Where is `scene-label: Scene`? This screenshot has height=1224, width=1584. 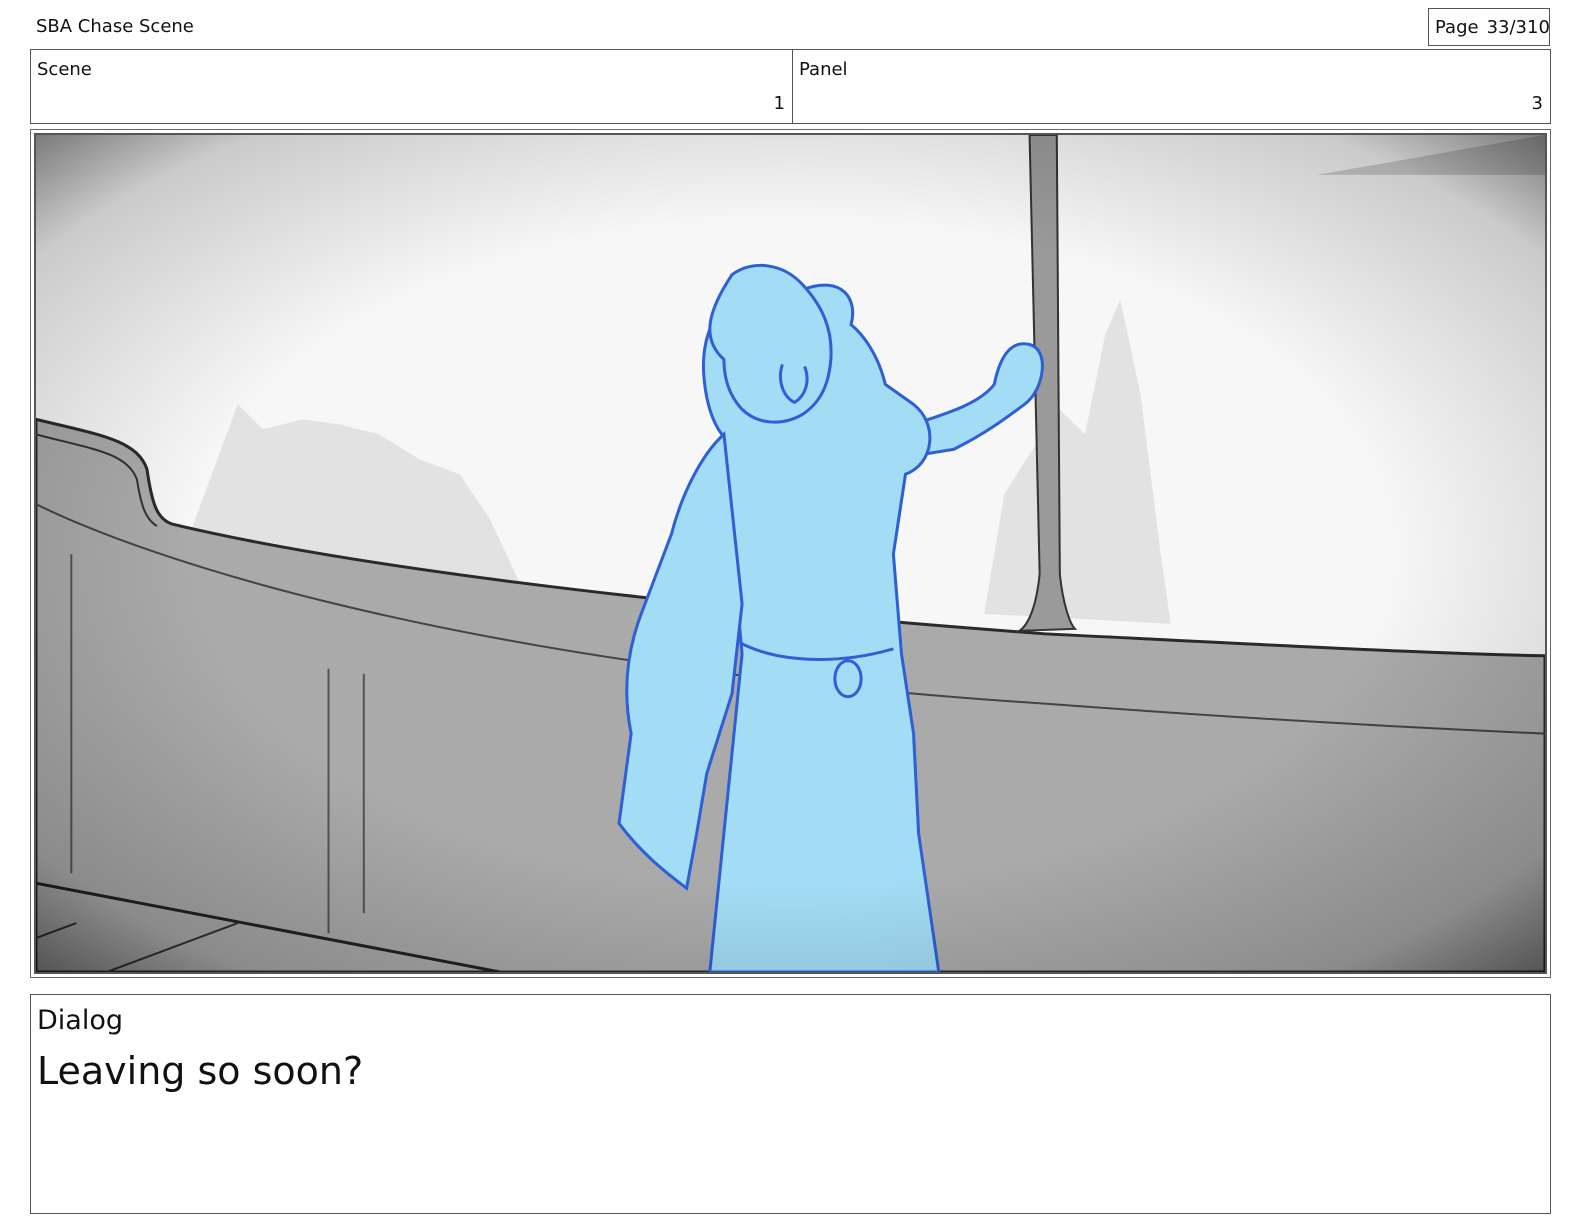 scene-label: Scene is located at coordinates (64, 69).